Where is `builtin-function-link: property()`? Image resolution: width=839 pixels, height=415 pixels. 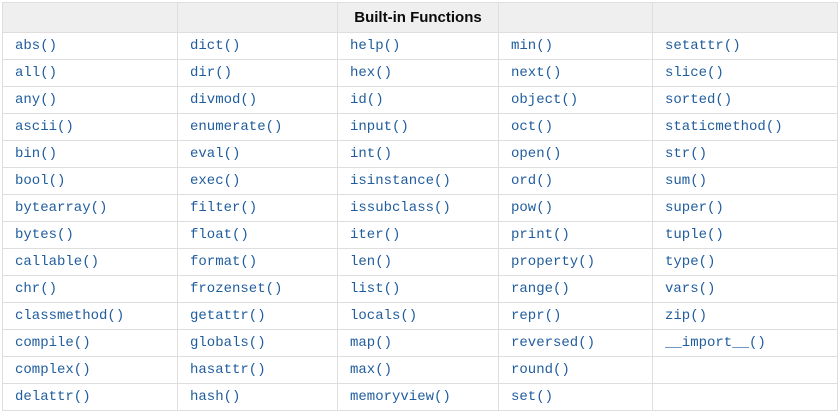 builtin-function-link: property() is located at coordinates (553, 262).